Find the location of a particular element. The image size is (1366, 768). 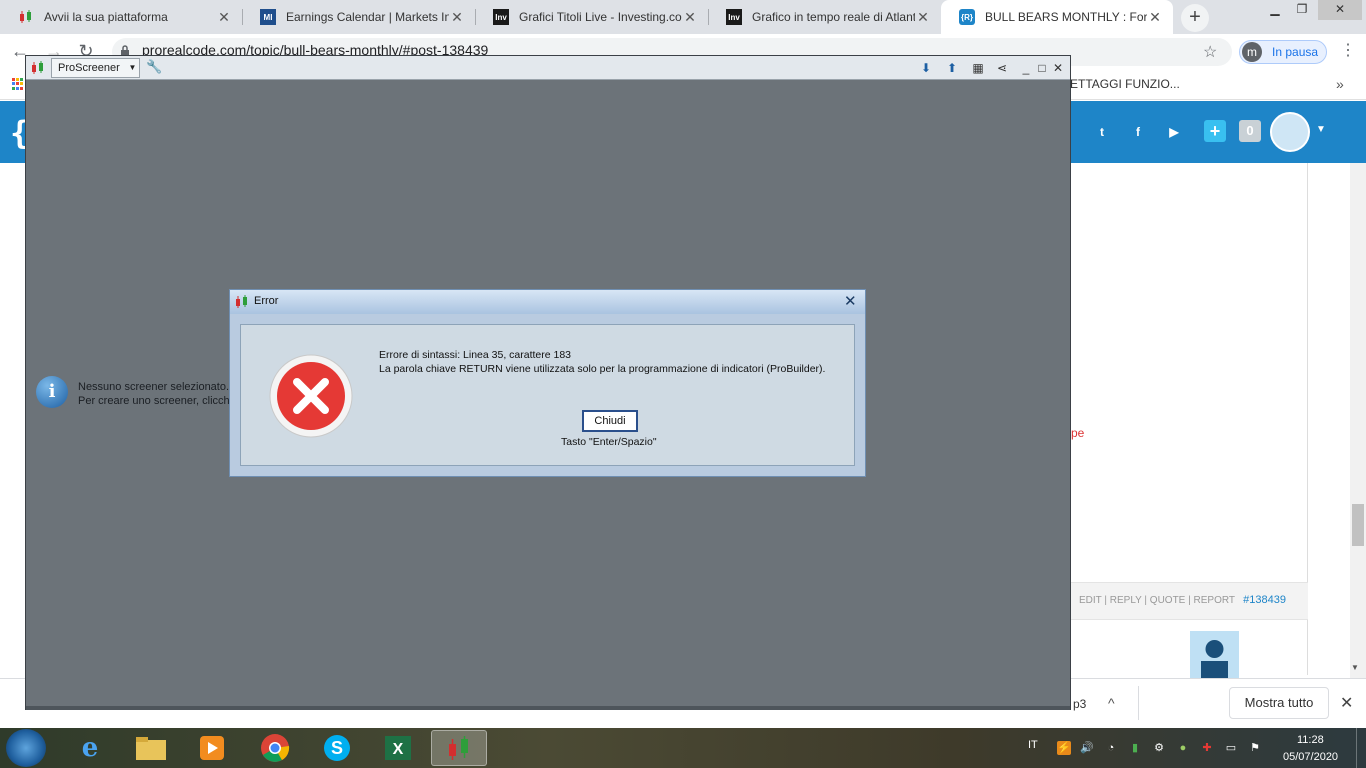

edit-link: EDIT is located at coordinates (1090, 600).